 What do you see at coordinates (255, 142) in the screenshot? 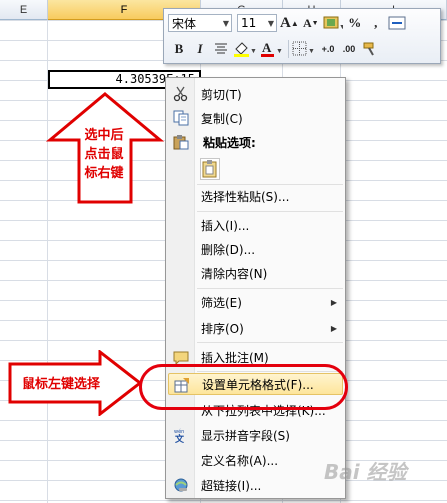
I see `menu-item-paste-options: 粘贴选项:` at bounding box center [255, 142].